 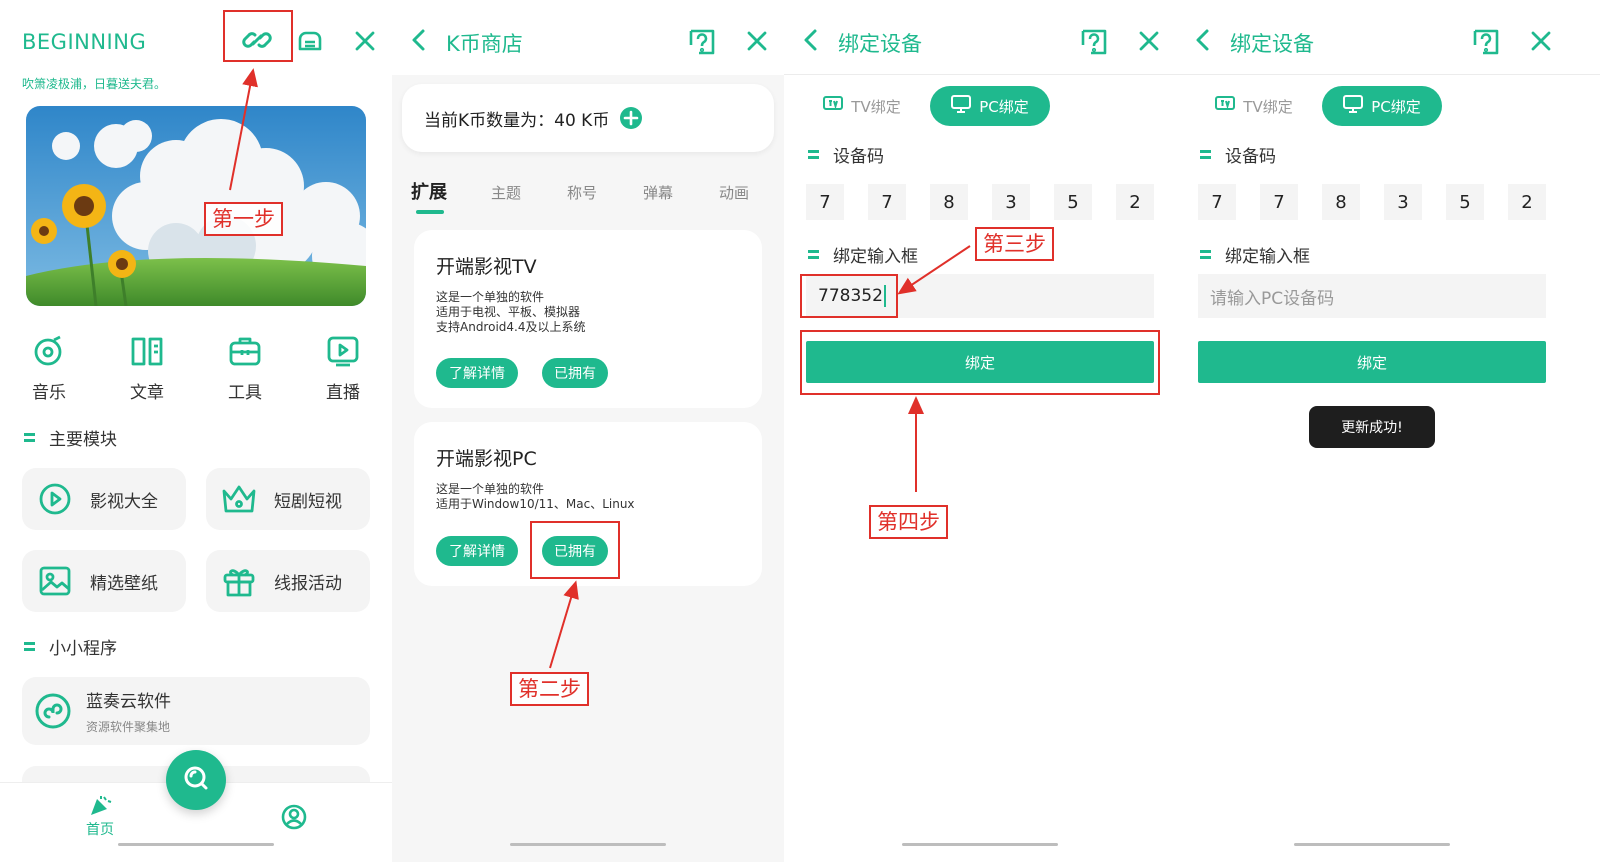 I want to click on step1-highlight, so click(x=258, y=36).